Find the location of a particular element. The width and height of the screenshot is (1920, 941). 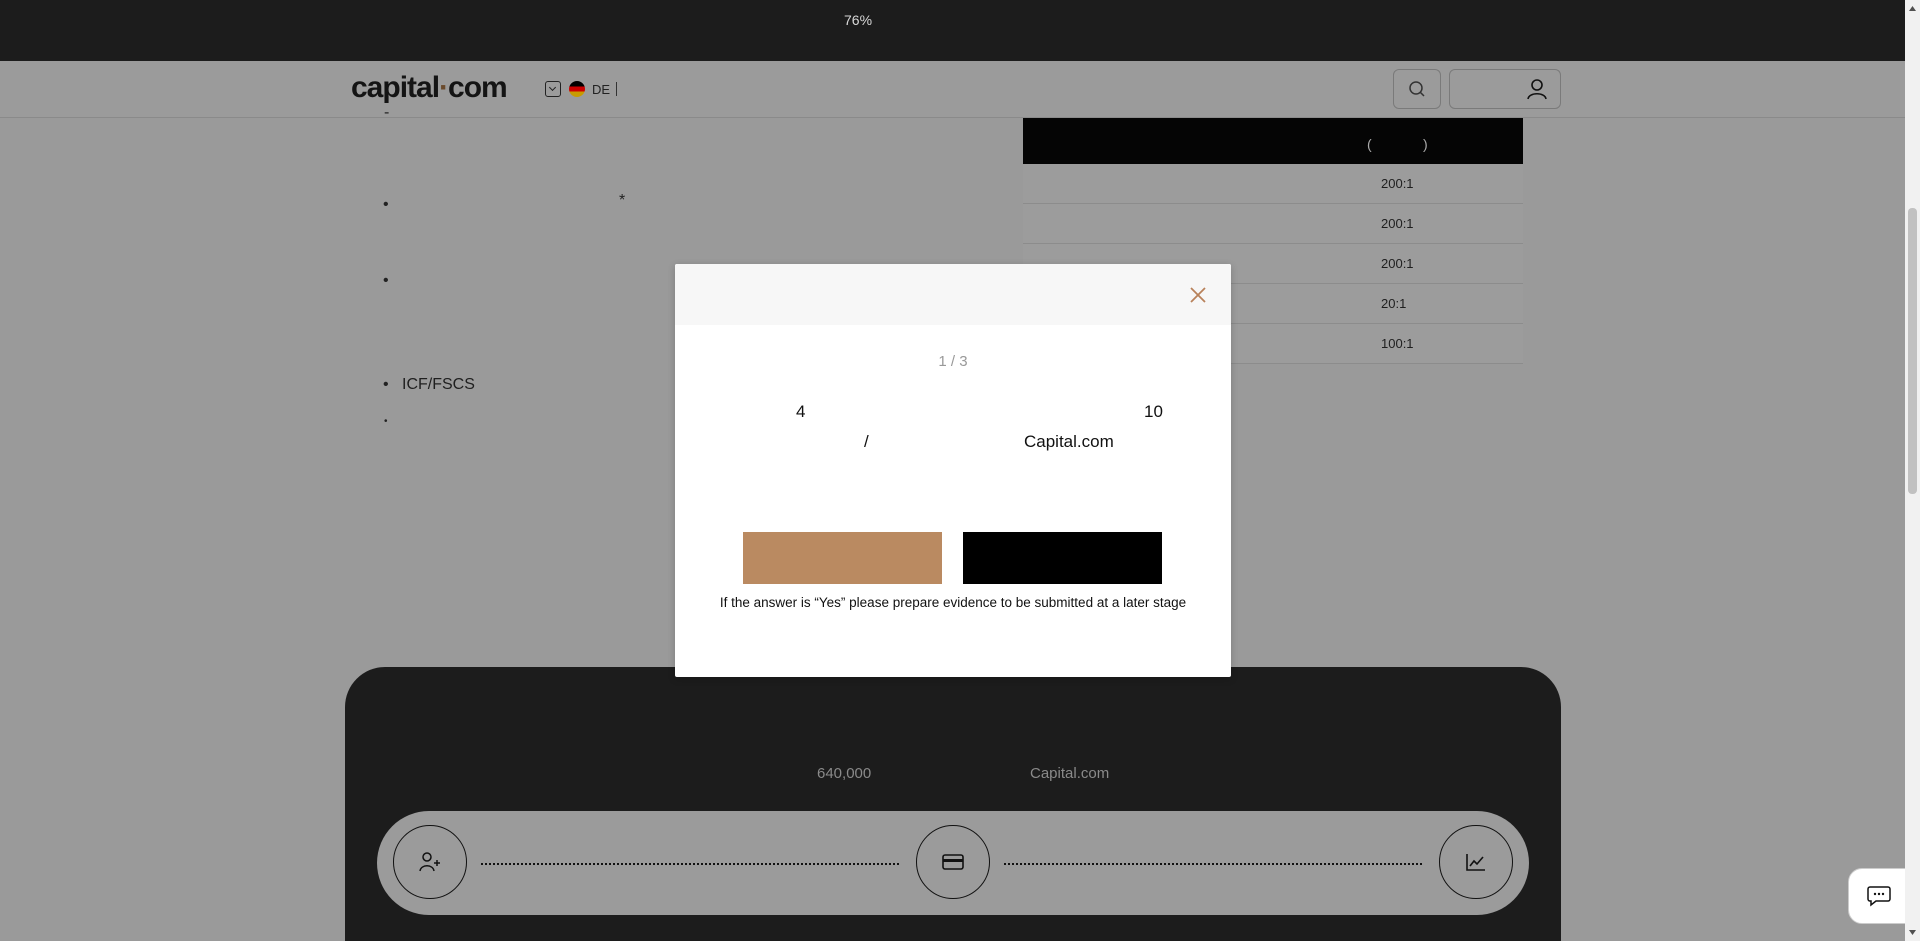

no-button is located at coordinates (1062, 558).